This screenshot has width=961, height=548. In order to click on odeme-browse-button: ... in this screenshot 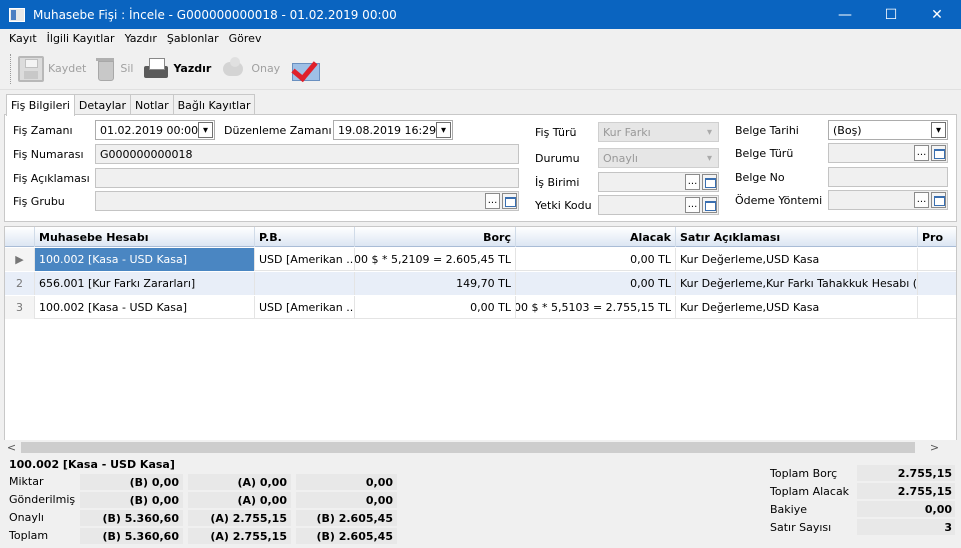, I will do `click(921, 200)`.